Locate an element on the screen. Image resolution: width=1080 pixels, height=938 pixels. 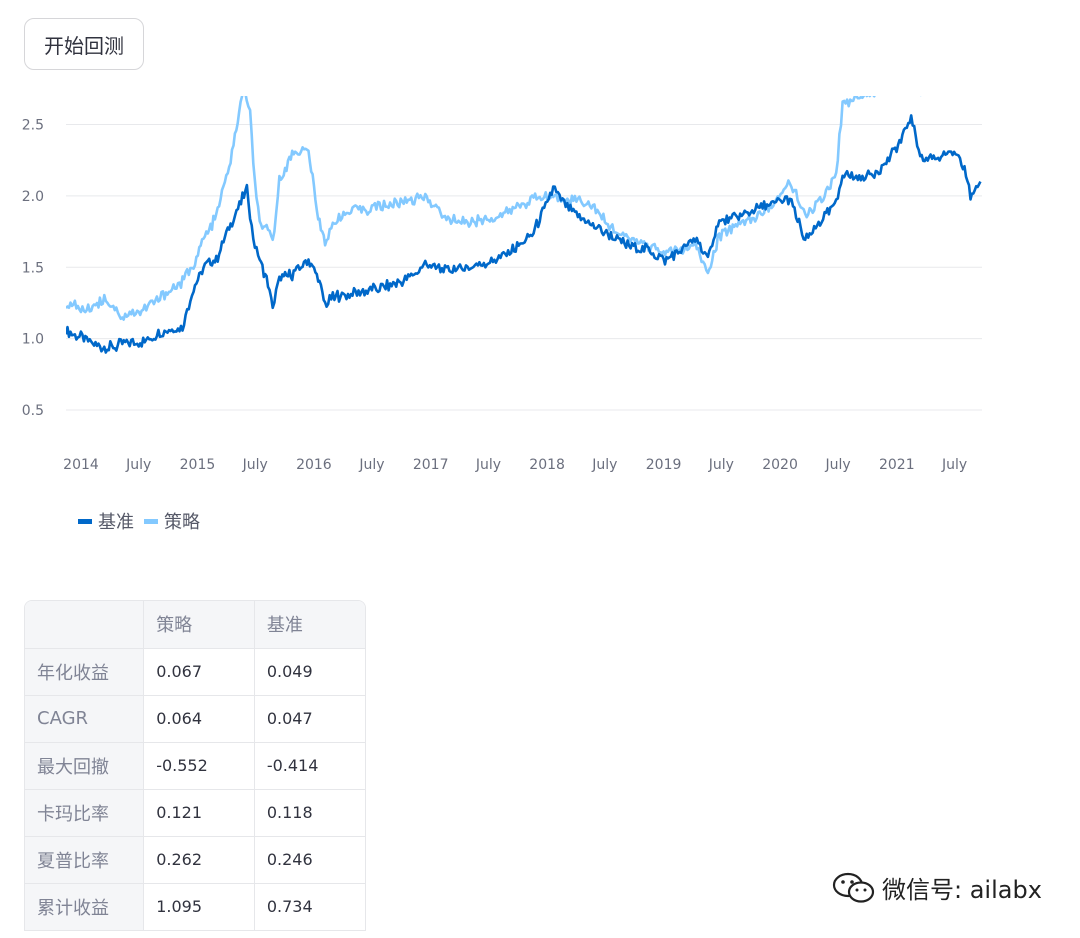
column-header-benchmark: 基准 is located at coordinates (309, 625).